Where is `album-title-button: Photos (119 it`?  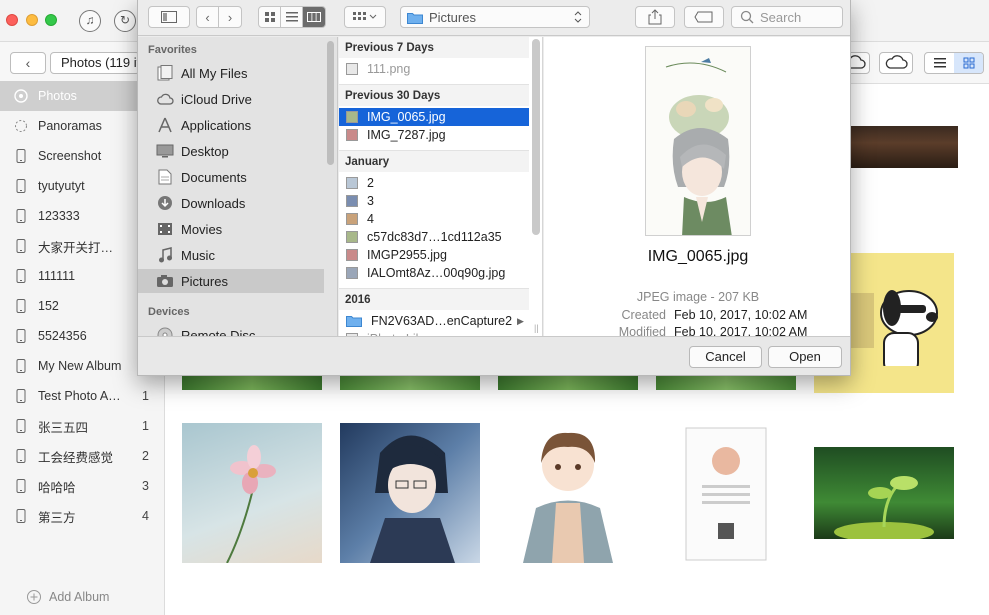 album-title-button: Photos (119 it is located at coordinates (95, 63).